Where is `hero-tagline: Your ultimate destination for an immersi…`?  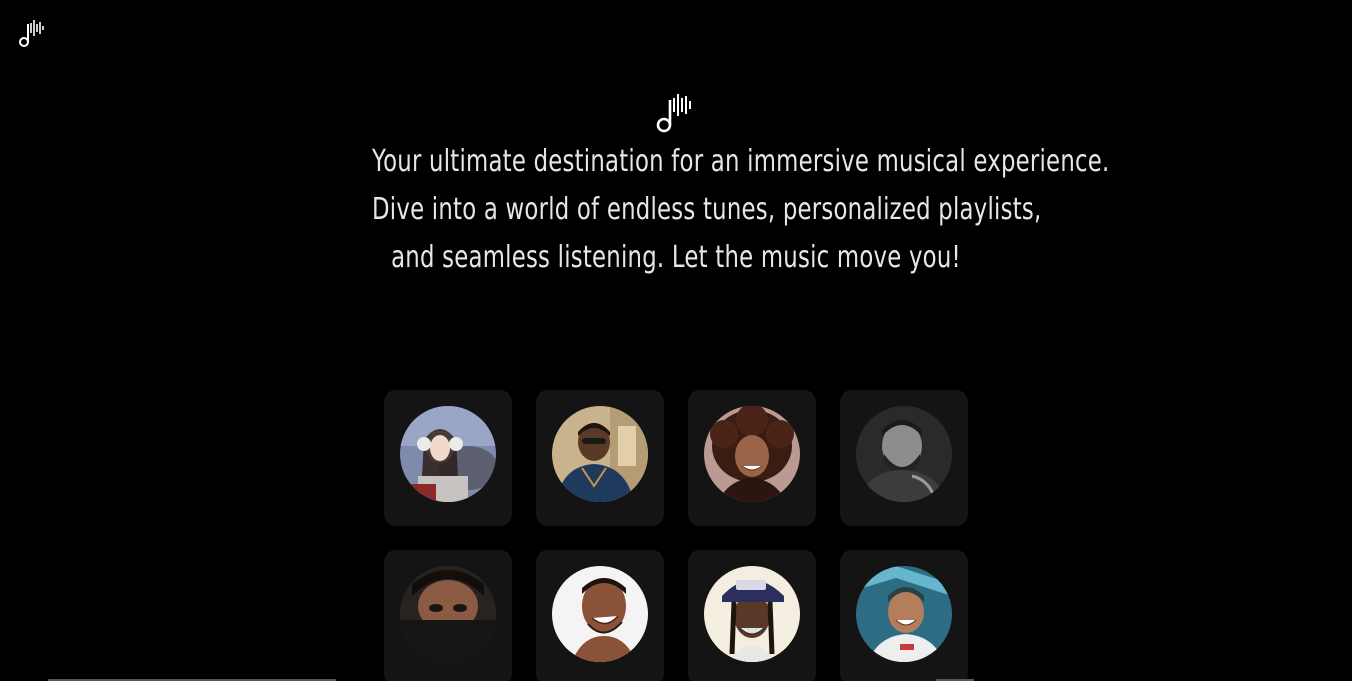 hero-tagline: Your ultimate destination for an immersi… is located at coordinates (741, 210).